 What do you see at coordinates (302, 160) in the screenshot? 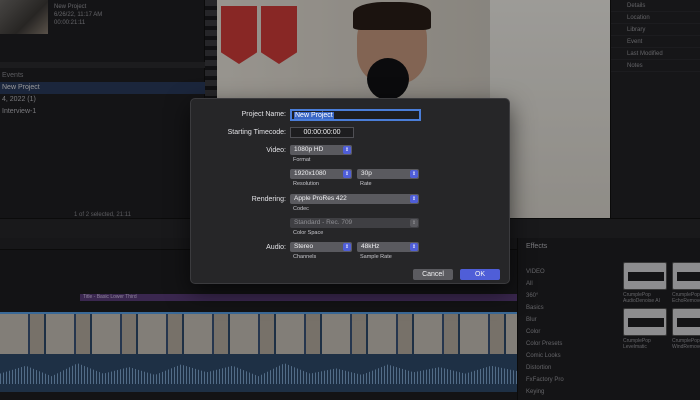
I see `format-caption: Format` at bounding box center [302, 160].